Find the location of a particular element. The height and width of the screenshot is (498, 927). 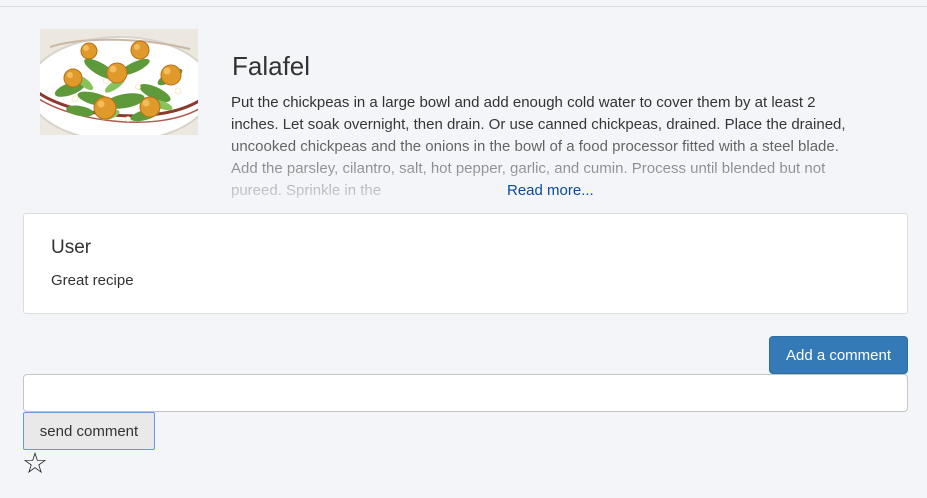

recipe-image is located at coordinates (119, 82).